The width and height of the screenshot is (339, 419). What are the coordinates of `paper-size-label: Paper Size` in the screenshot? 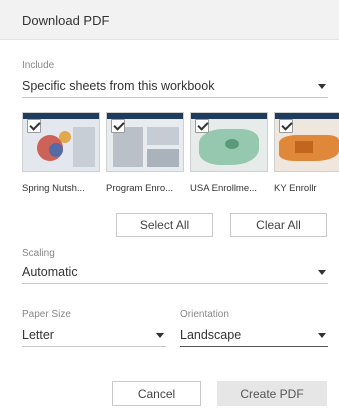 It's located at (46, 314).